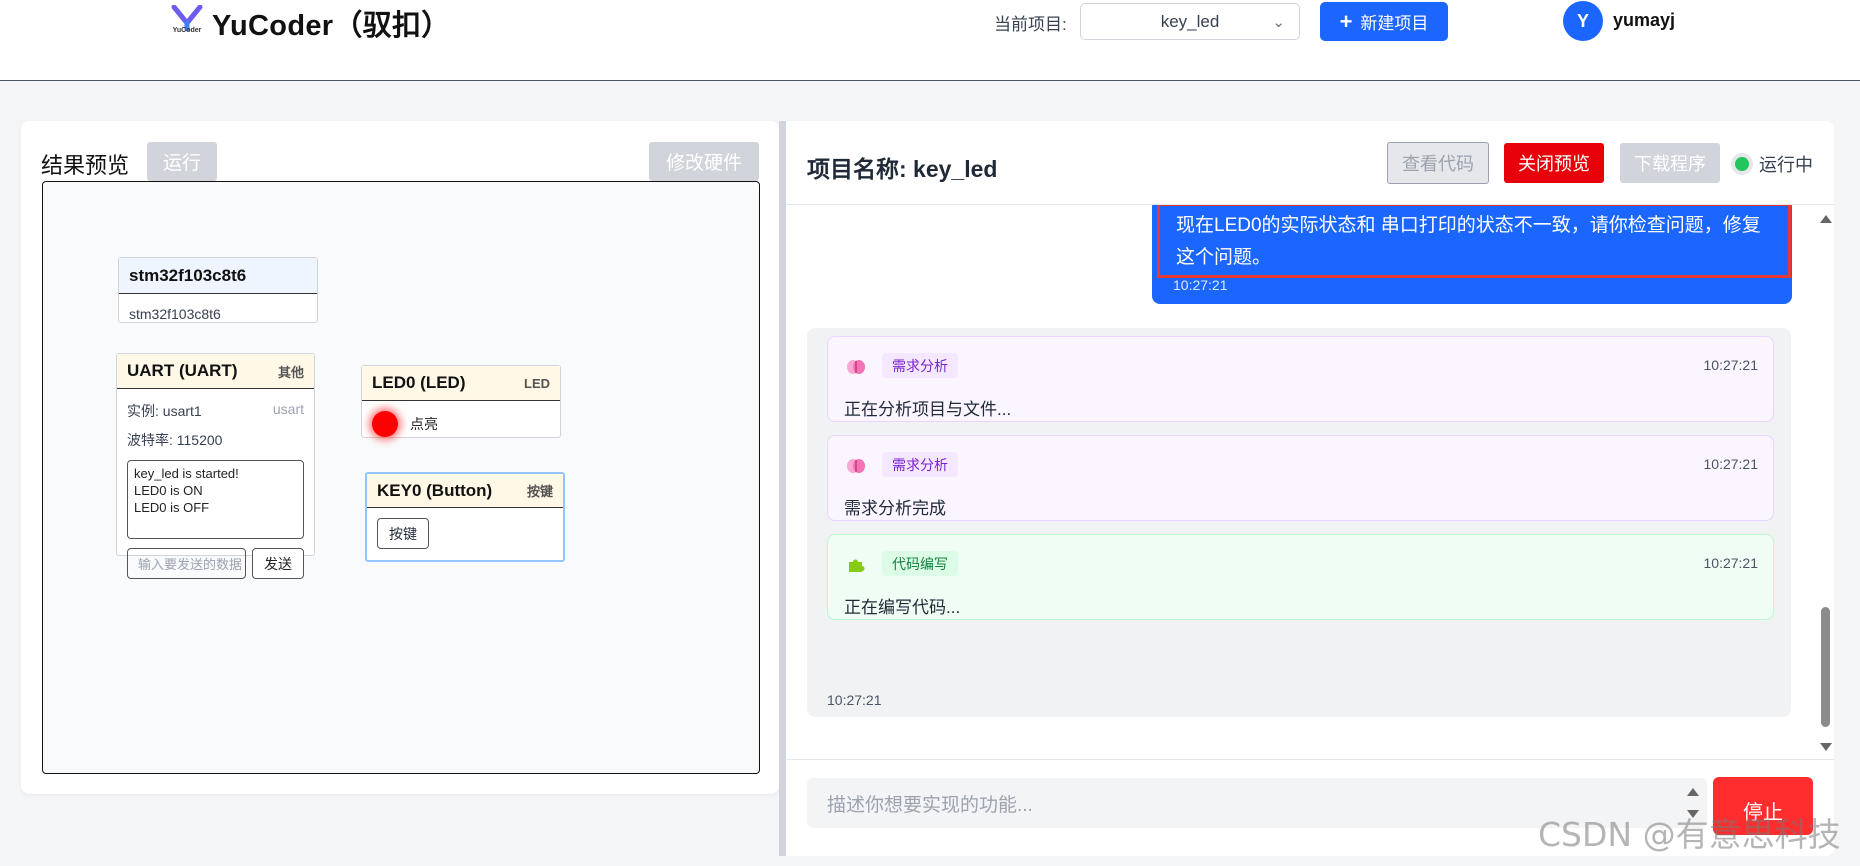 Image resolution: width=1860 pixels, height=866 pixels. What do you see at coordinates (218, 276) in the screenshot?
I see `chip-node-title: stm32f103c8t6` at bounding box center [218, 276].